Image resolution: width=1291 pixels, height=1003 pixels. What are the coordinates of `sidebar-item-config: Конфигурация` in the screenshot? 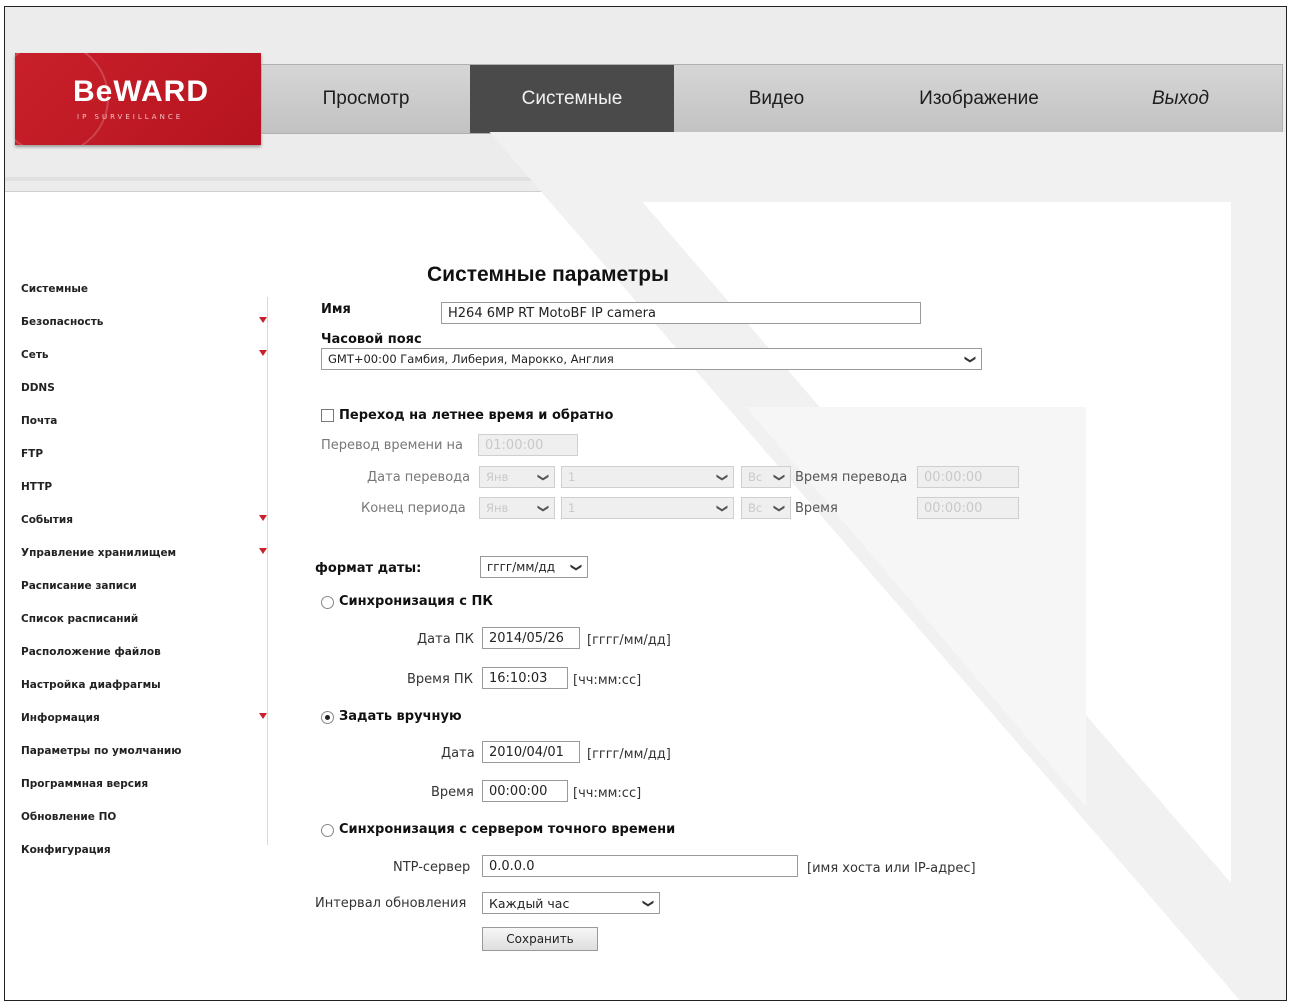 It's located at (146, 849).